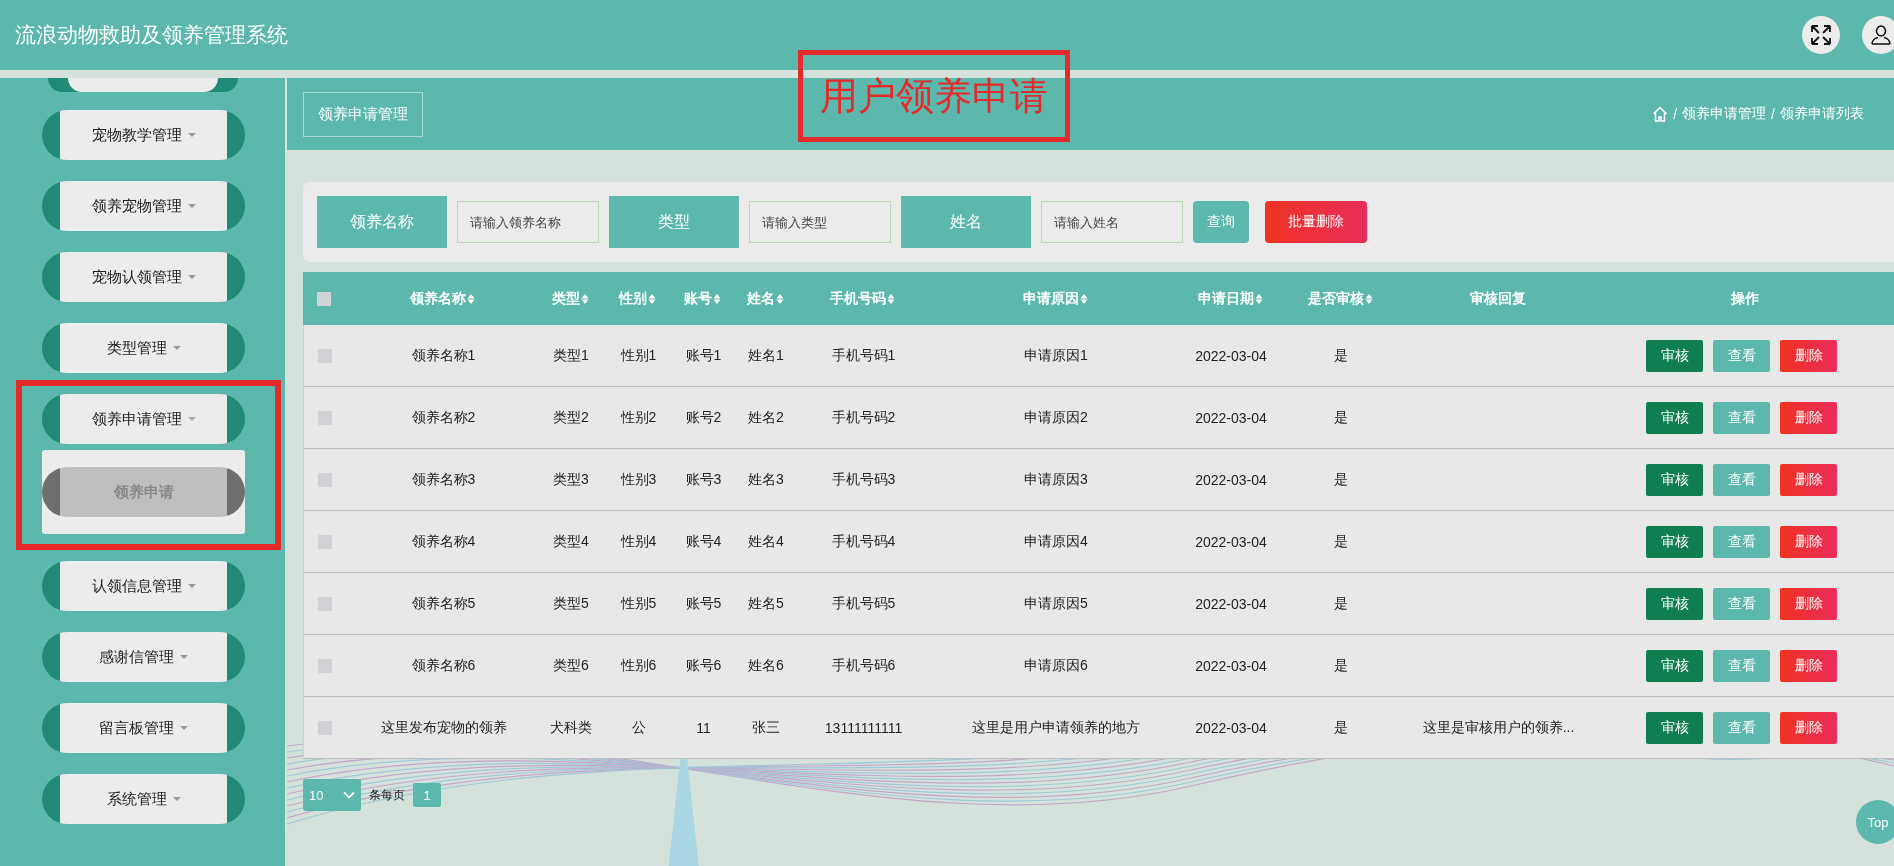 The image size is (1894, 866). I want to click on menu-item: 系统管理, so click(143, 799).